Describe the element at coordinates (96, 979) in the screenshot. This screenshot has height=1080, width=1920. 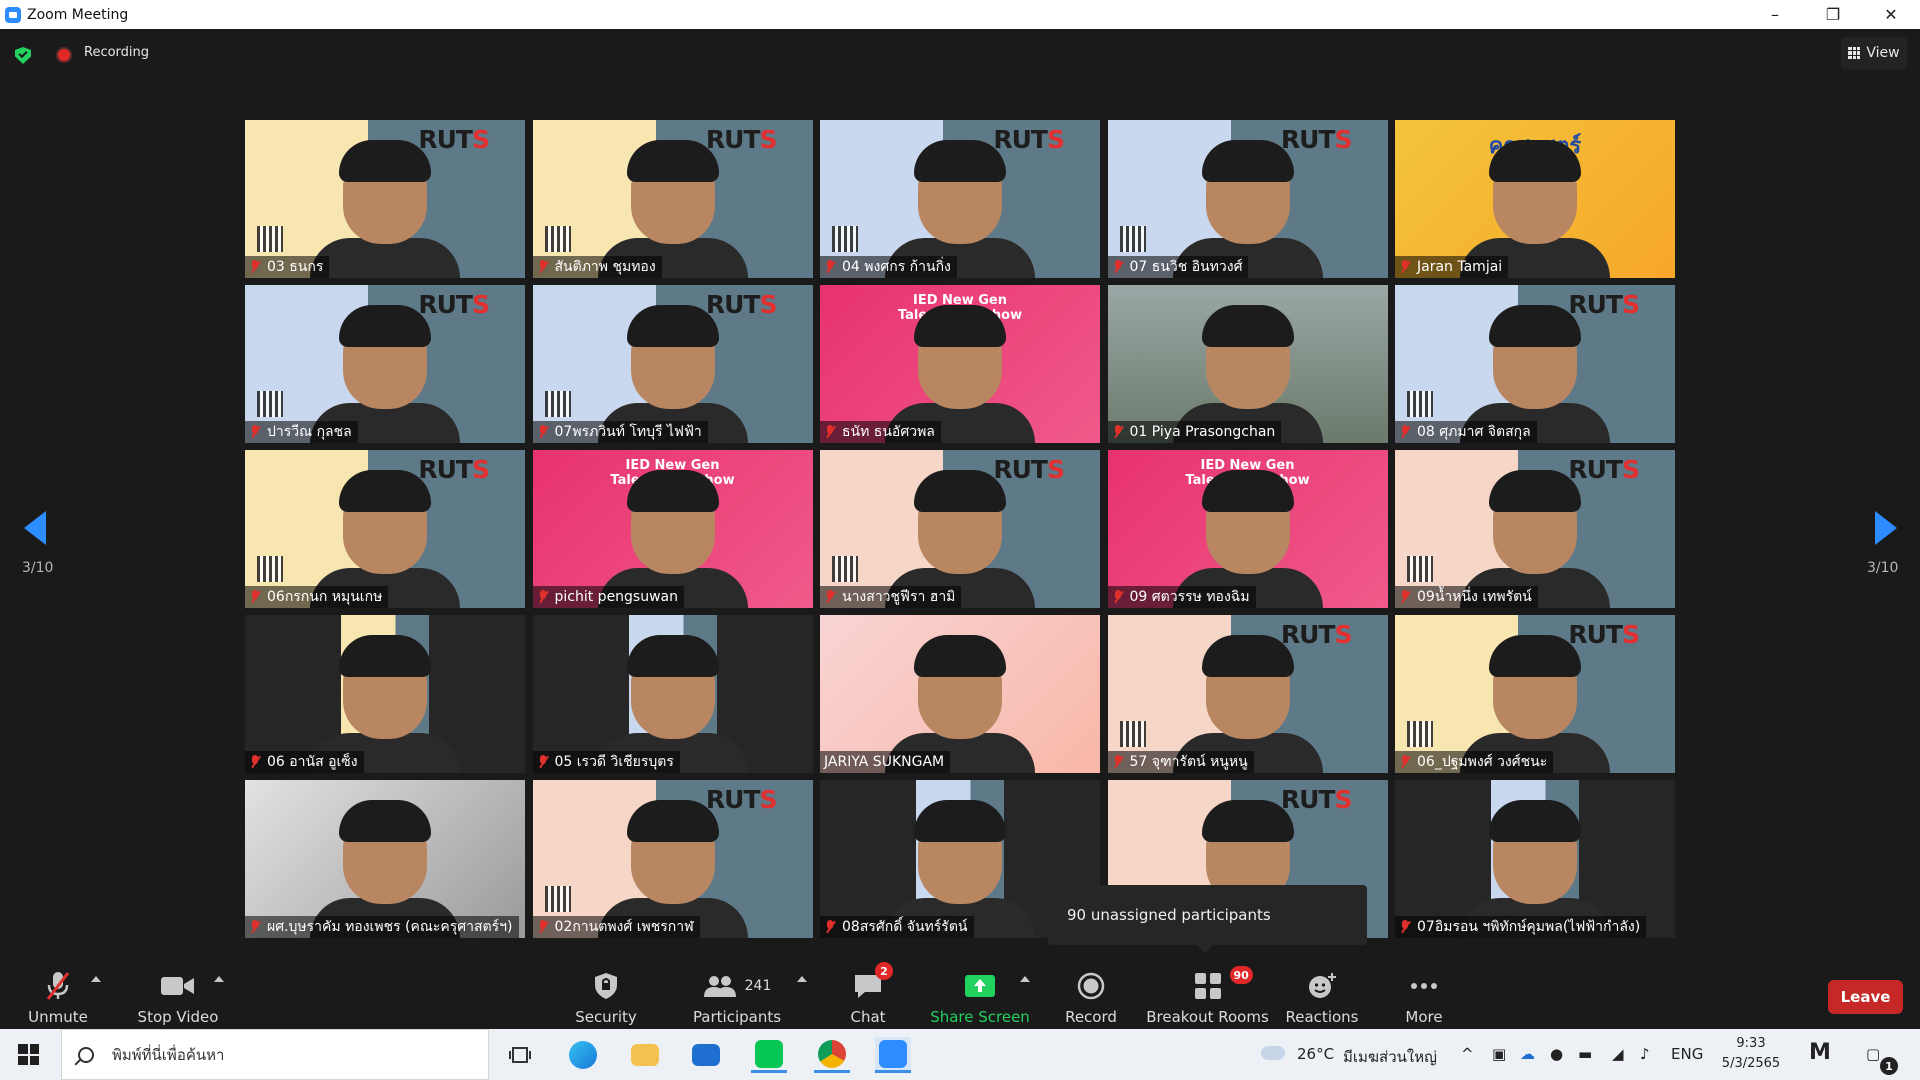
I see `audio-options-caret-icon` at that location.